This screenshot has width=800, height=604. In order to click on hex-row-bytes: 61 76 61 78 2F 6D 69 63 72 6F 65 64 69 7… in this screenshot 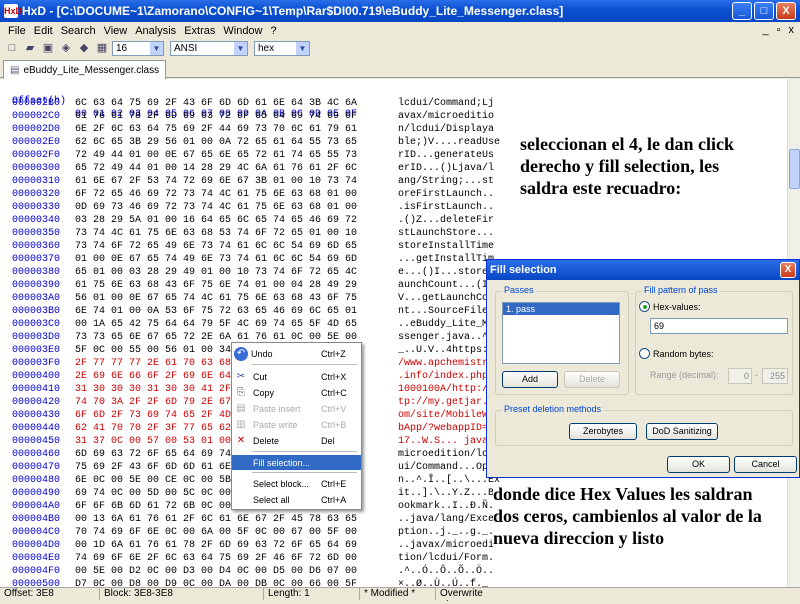, I will do `click(216, 116)`.